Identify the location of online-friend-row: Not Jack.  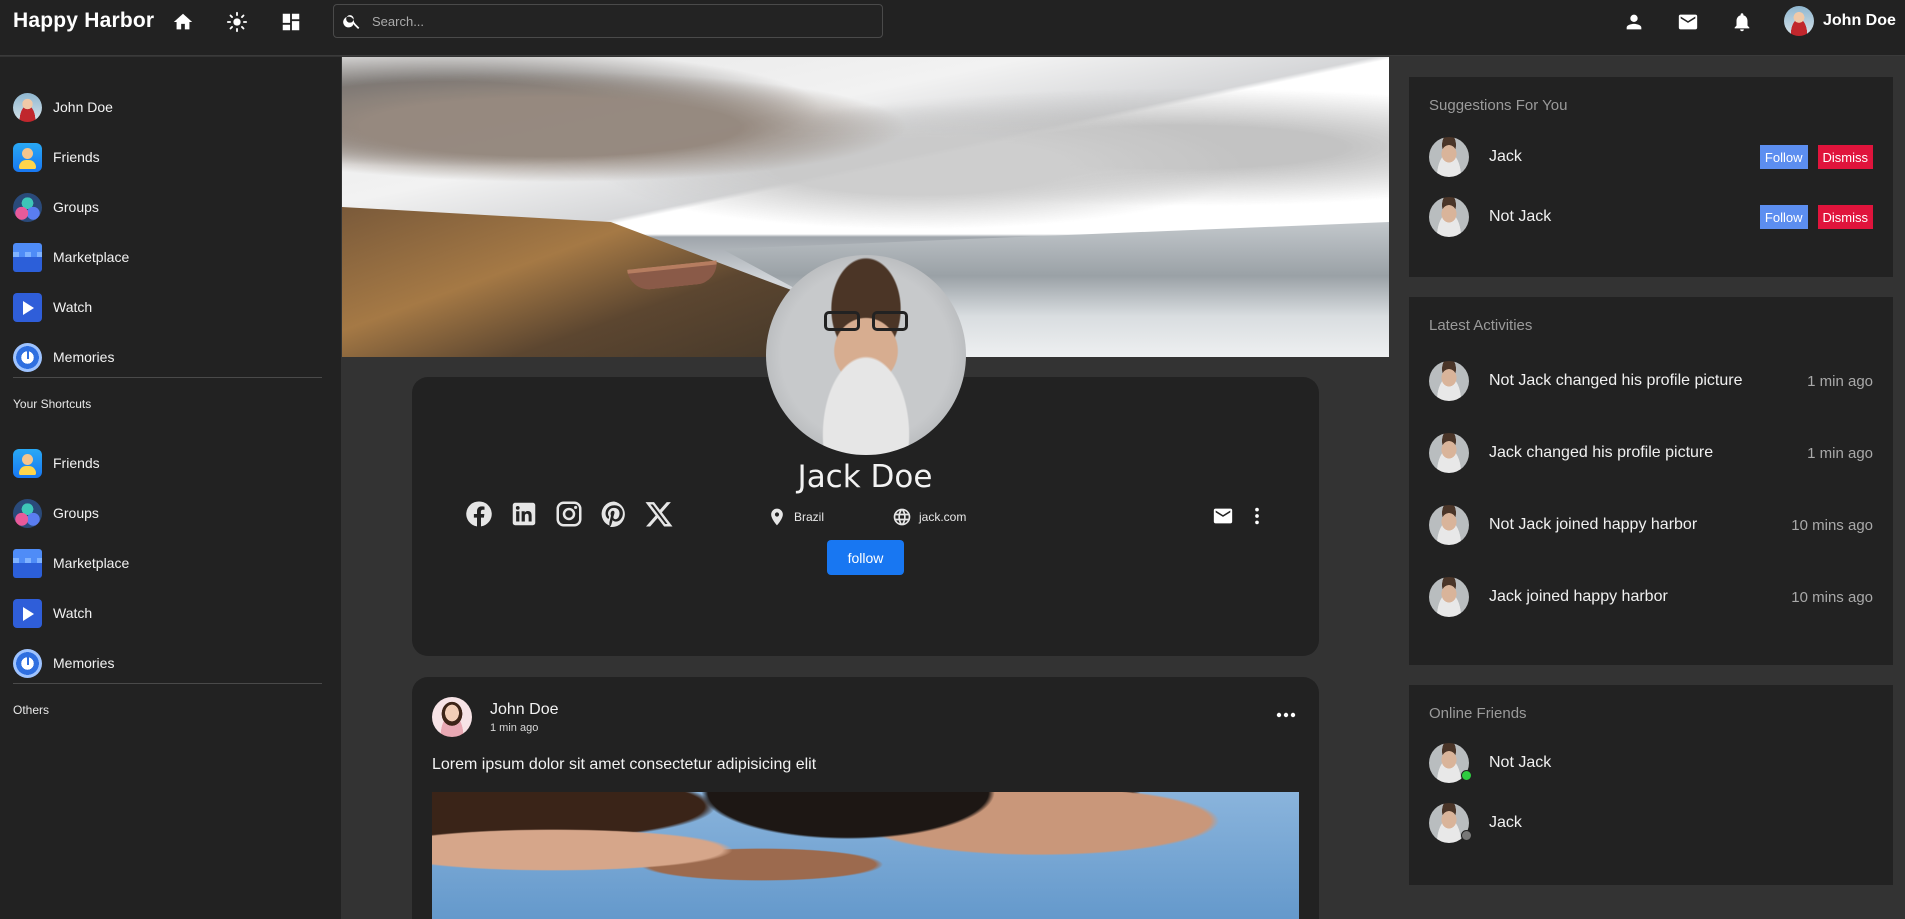
(1651, 763).